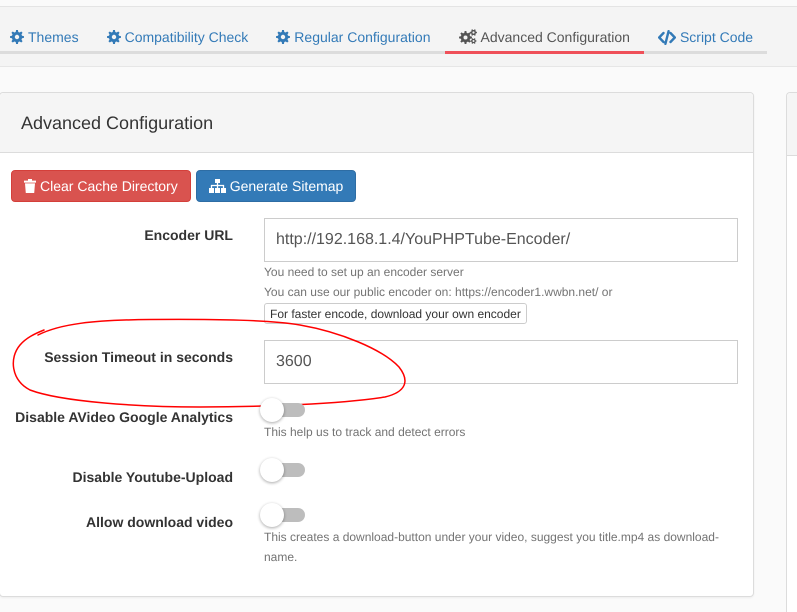  What do you see at coordinates (160, 522) in the screenshot?
I see `field-label: Allow download video` at bounding box center [160, 522].